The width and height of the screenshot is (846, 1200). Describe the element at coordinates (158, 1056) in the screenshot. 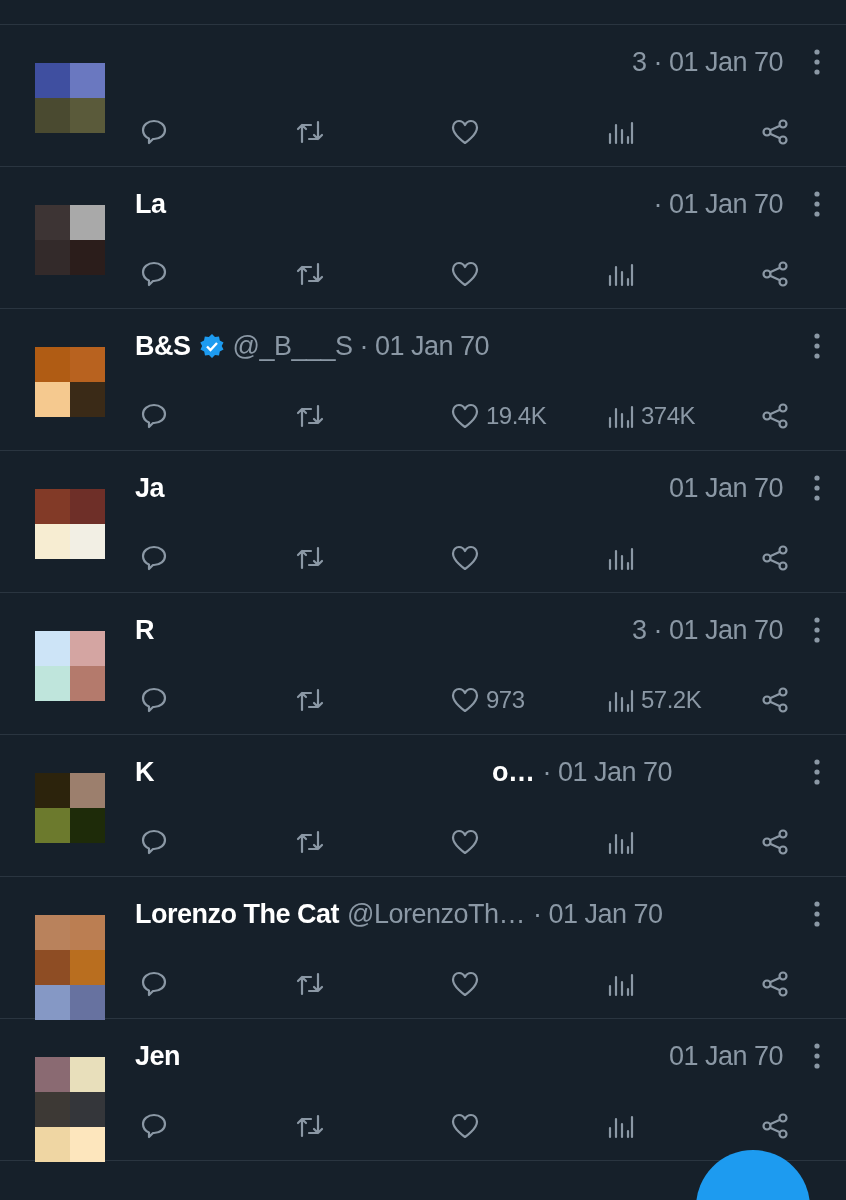

I see `author-name: Jen` at that location.